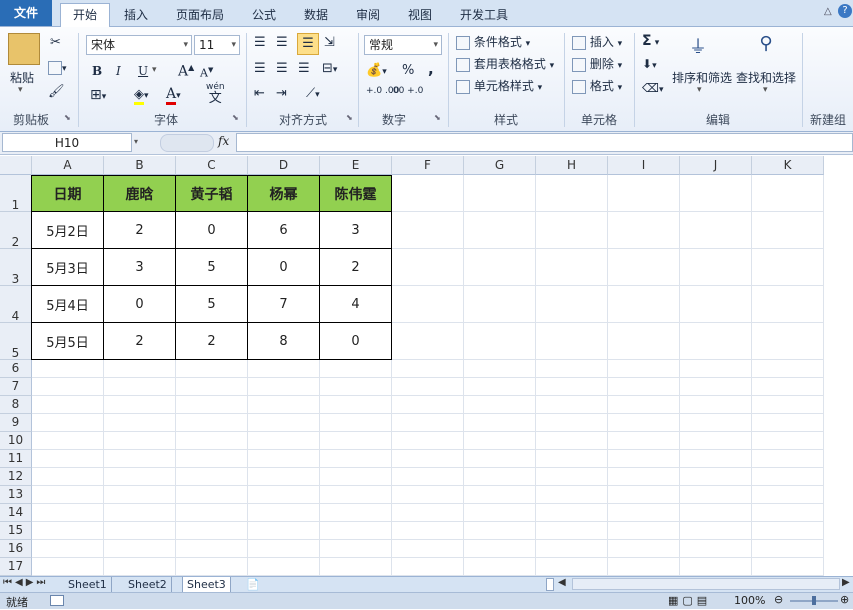 The height and width of the screenshot is (610, 853). I want to click on table-cell: 5, so click(211, 304).